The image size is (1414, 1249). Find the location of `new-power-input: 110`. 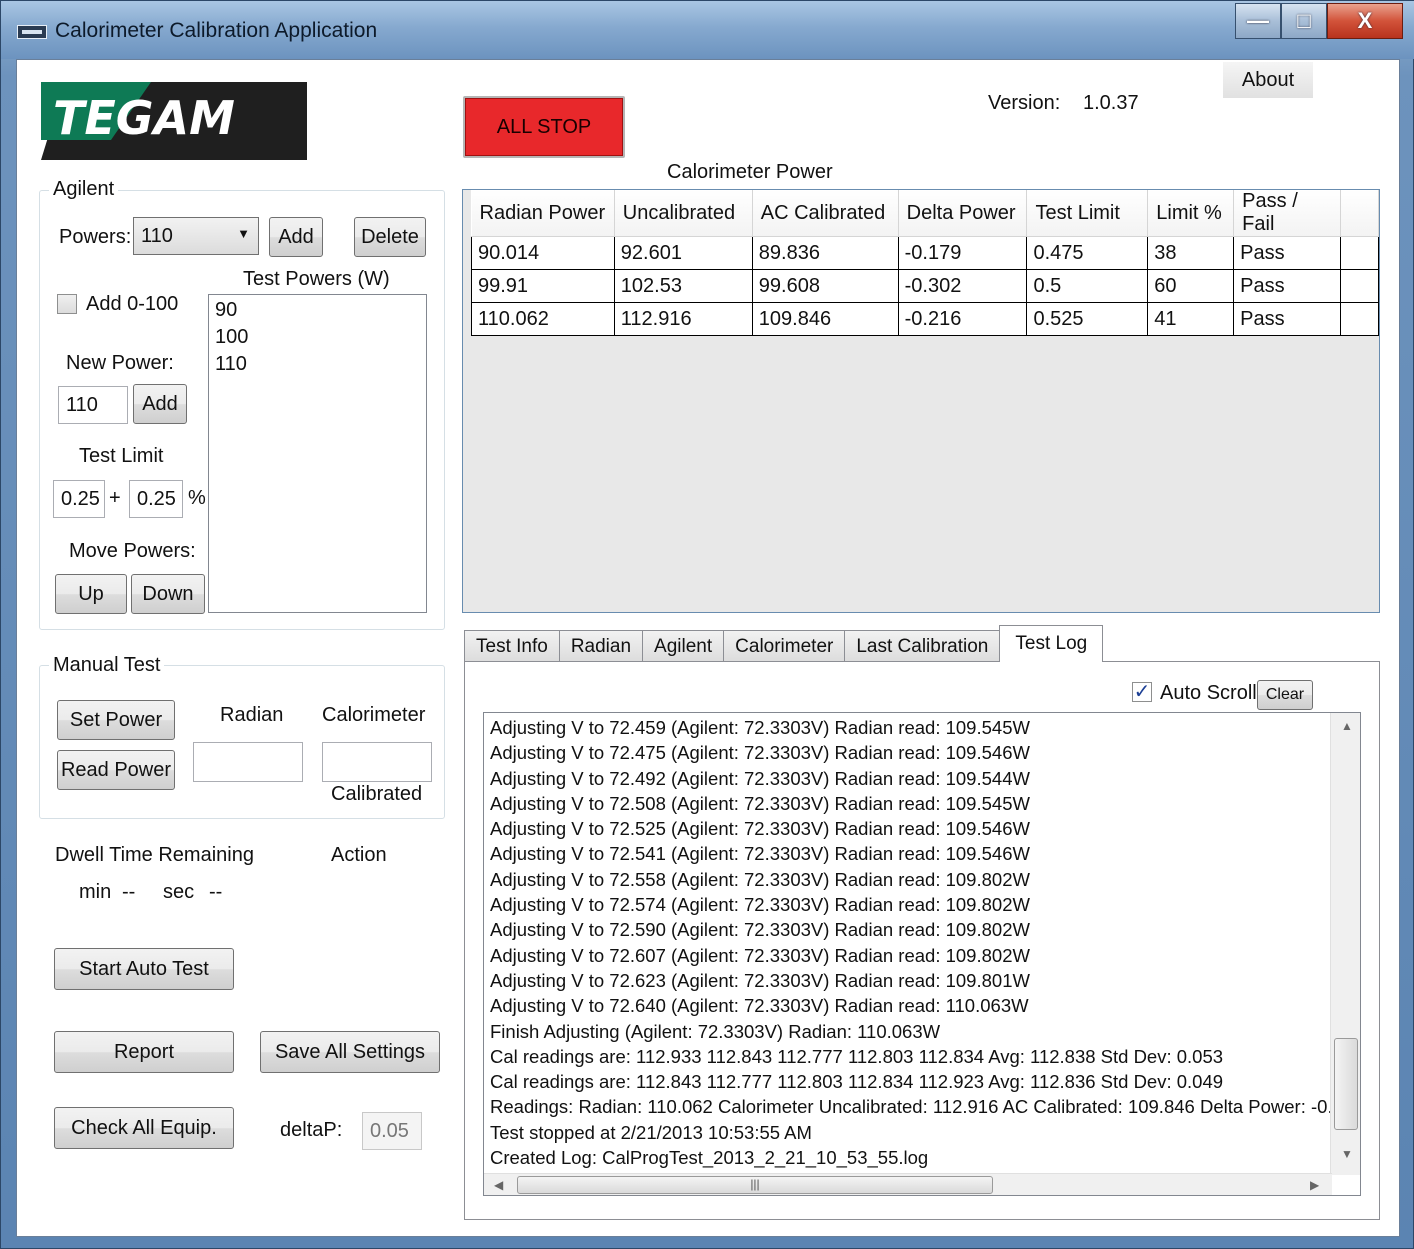

new-power-input: 110 is located at coordinates (93, 405).